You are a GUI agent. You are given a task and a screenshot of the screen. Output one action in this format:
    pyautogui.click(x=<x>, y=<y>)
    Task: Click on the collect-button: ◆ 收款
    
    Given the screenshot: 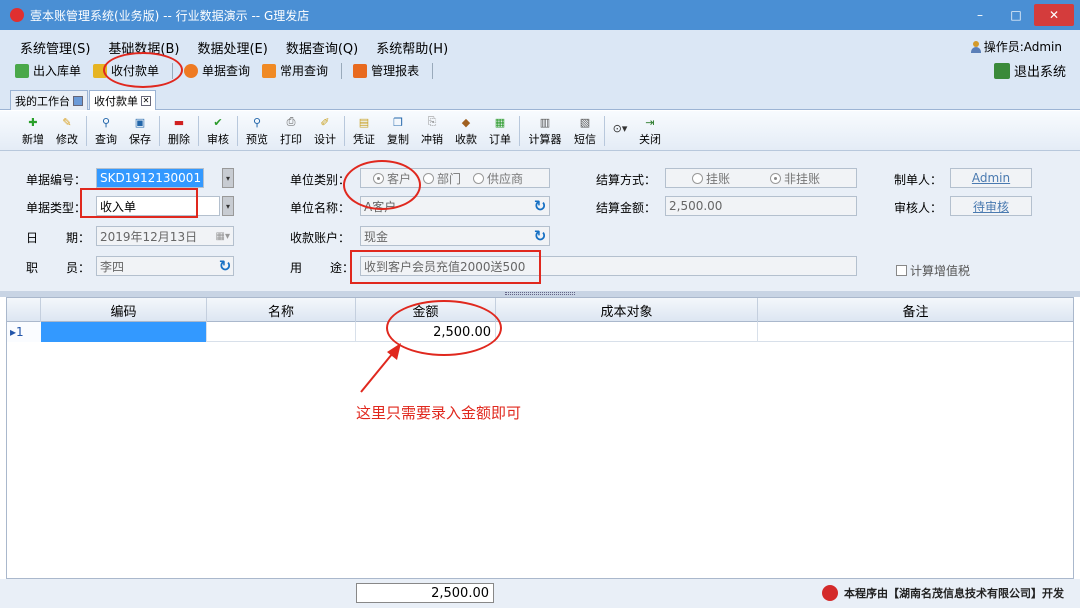 What is the action you would take?
    pyautogui.click(x=466, y=129)
    